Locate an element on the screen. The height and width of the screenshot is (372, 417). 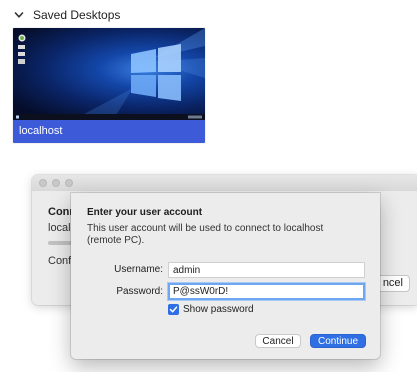
password-field is located at coordinates (266, 291).